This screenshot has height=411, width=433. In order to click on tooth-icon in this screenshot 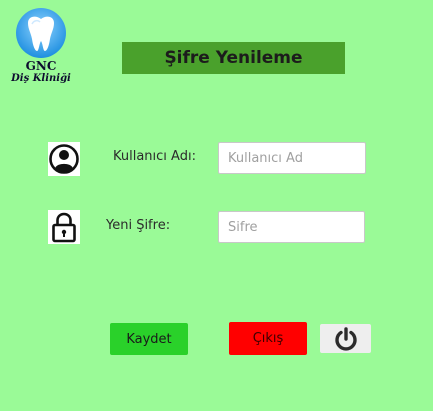, I will do `click(41, 33)`.